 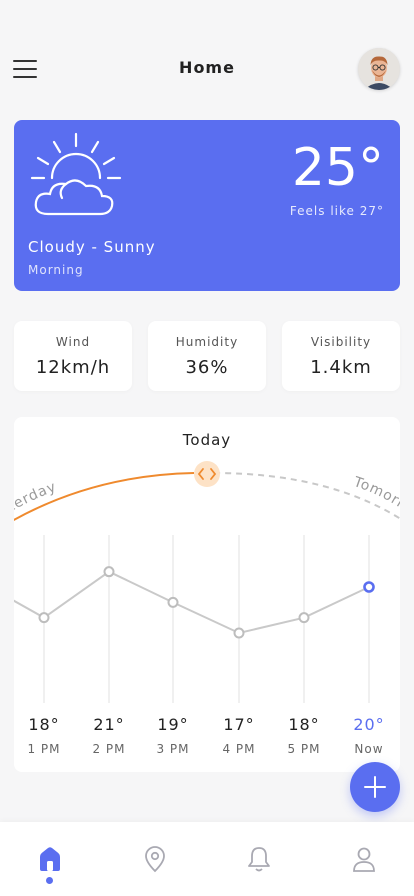 What do you see at coordinates (44, 749) in the screenshot?
I see `hour-label: 1 PM` at bounding box center [44, 749].